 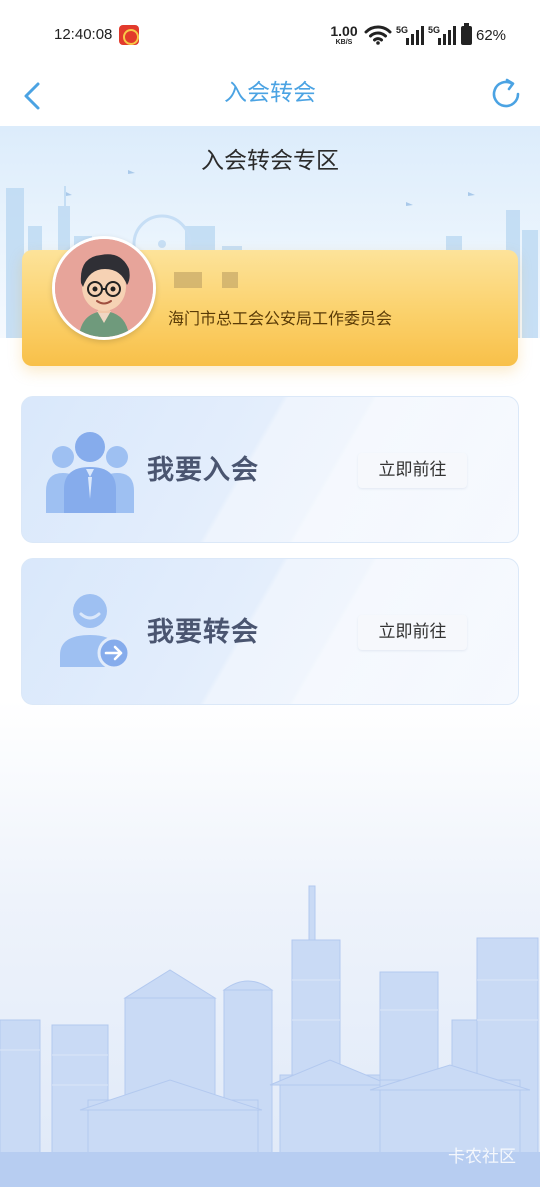 What do you see at coordinates (506, 94) in the screenshot?
I see `refresh-icon` at bounding box center [506, 94].